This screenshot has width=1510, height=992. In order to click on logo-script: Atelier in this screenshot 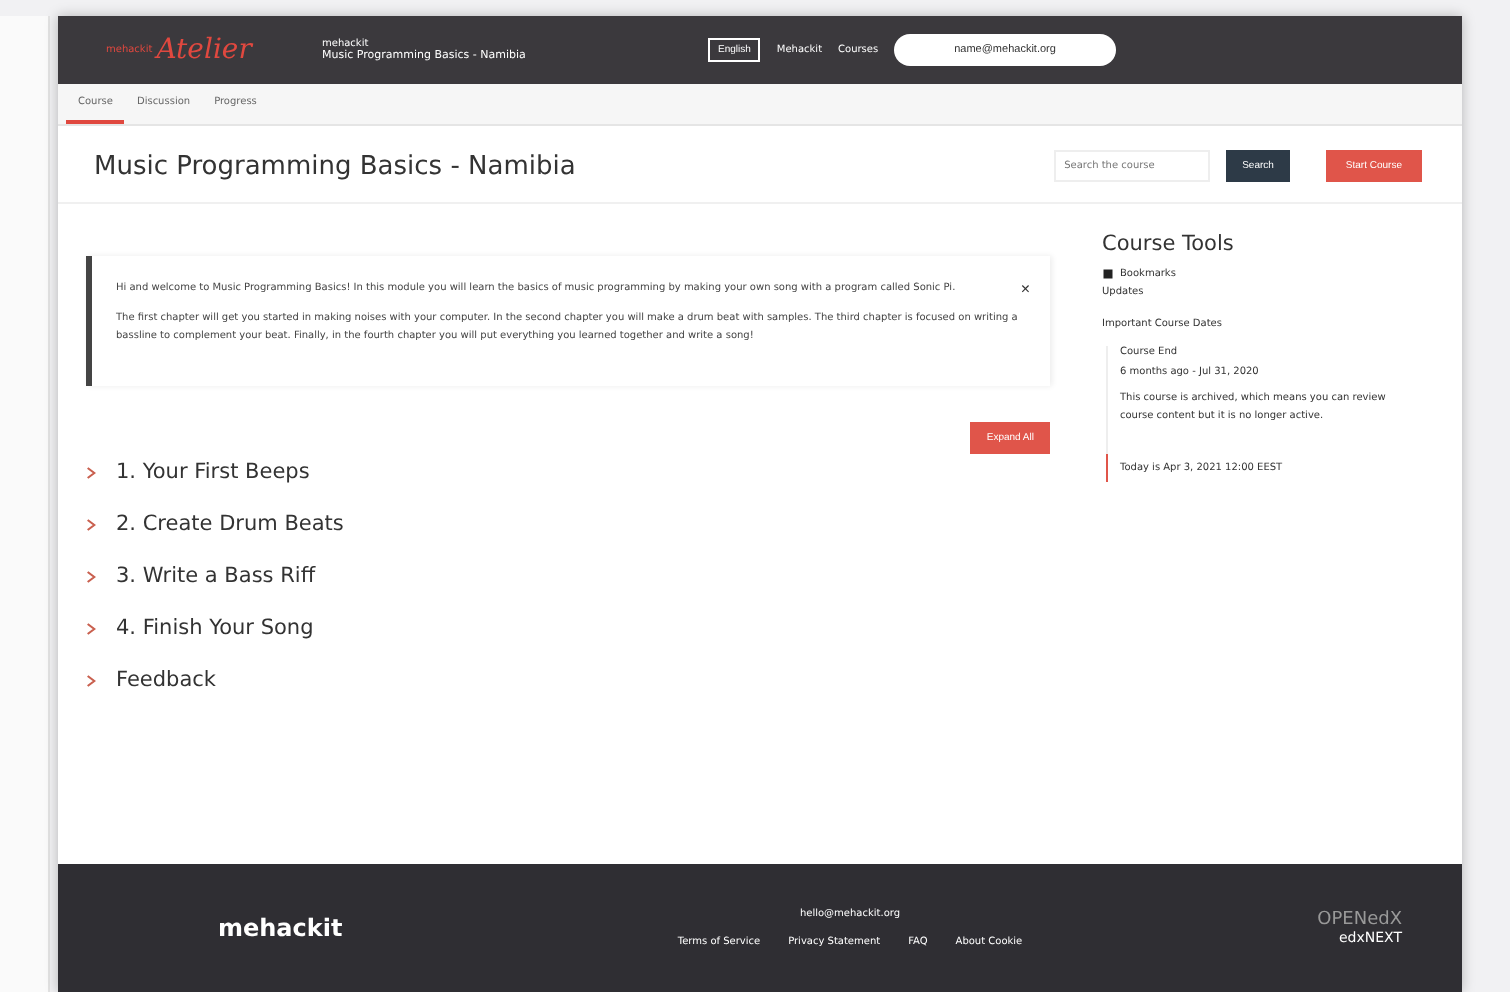, I will do `click(204, 50)`.